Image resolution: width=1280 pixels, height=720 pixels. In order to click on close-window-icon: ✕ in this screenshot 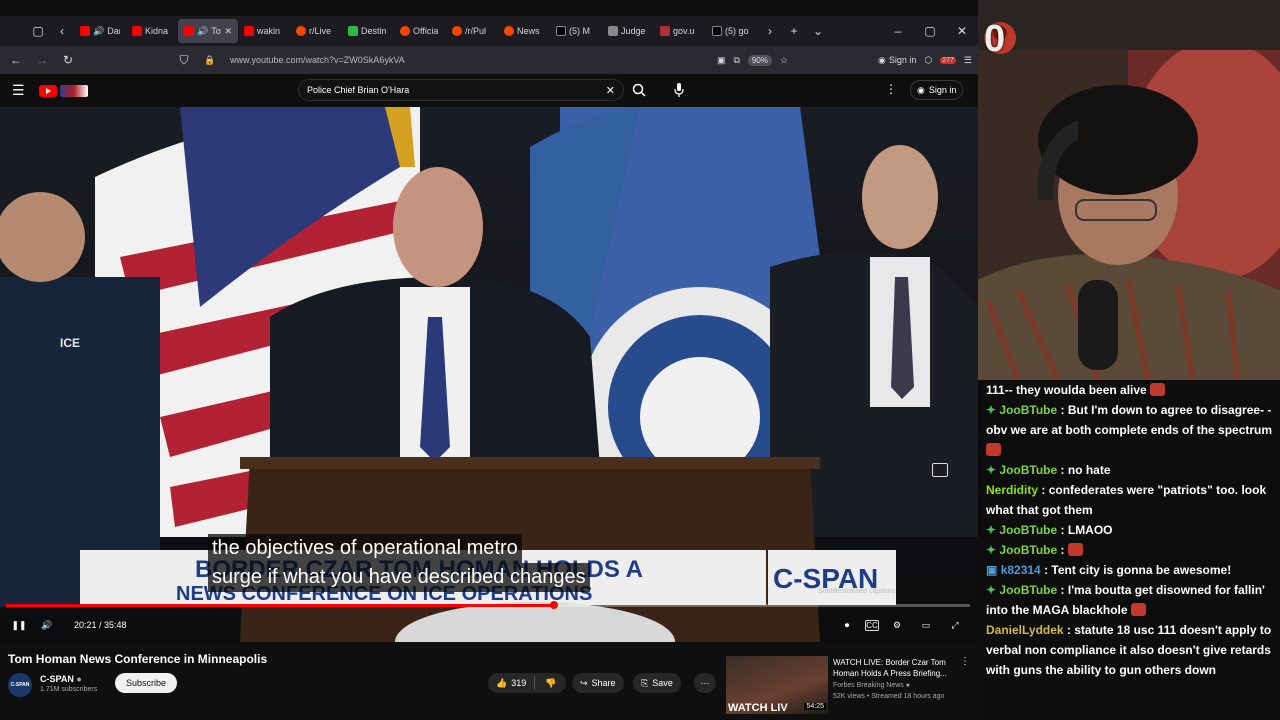, I will do `click(962, 31)`.